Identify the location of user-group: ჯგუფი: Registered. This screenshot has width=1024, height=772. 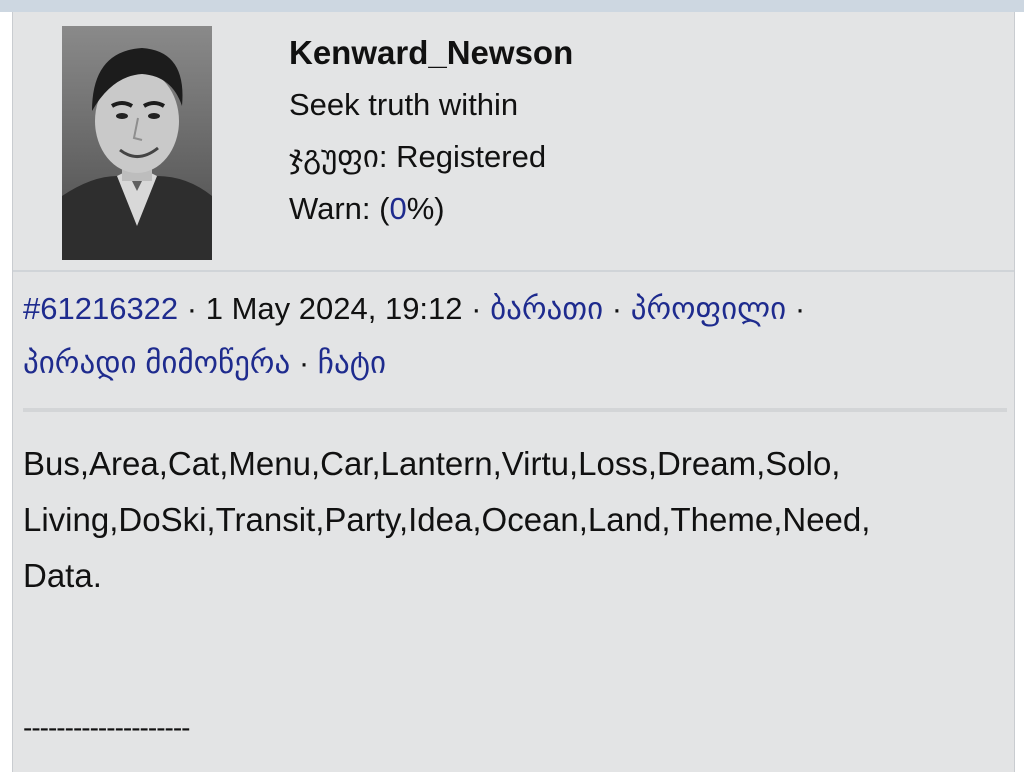
(431, 164).